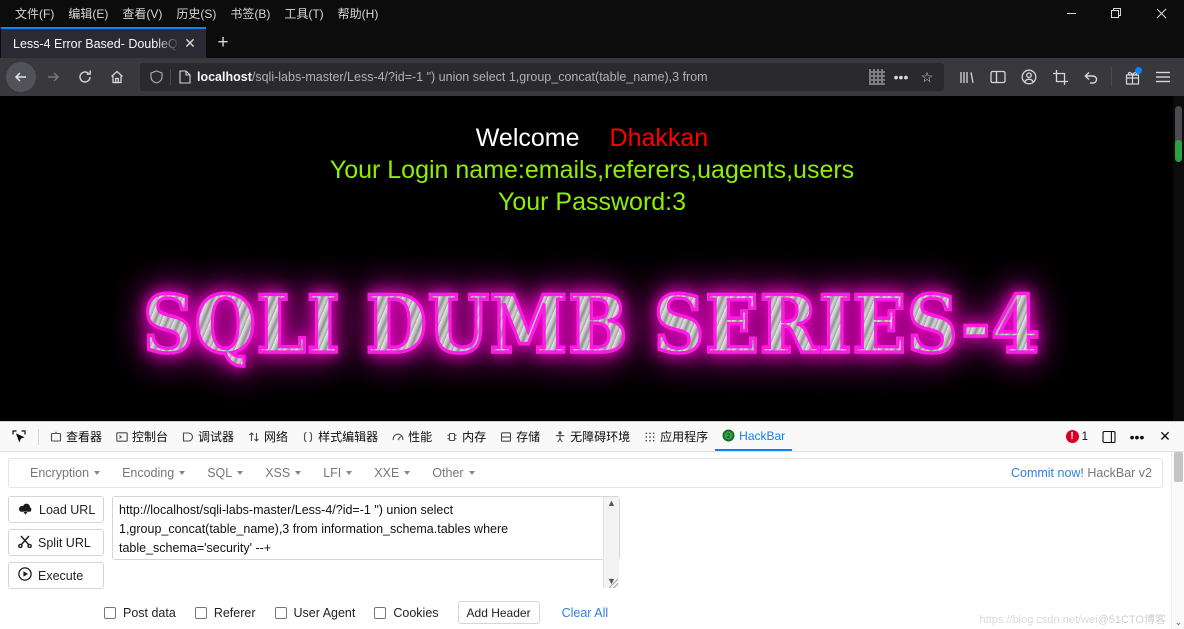 The image size is (1184, 629). Describe the element at coordinates (1163, 77) in the screenshot. I see `hamburger-menu-icon` at that location.